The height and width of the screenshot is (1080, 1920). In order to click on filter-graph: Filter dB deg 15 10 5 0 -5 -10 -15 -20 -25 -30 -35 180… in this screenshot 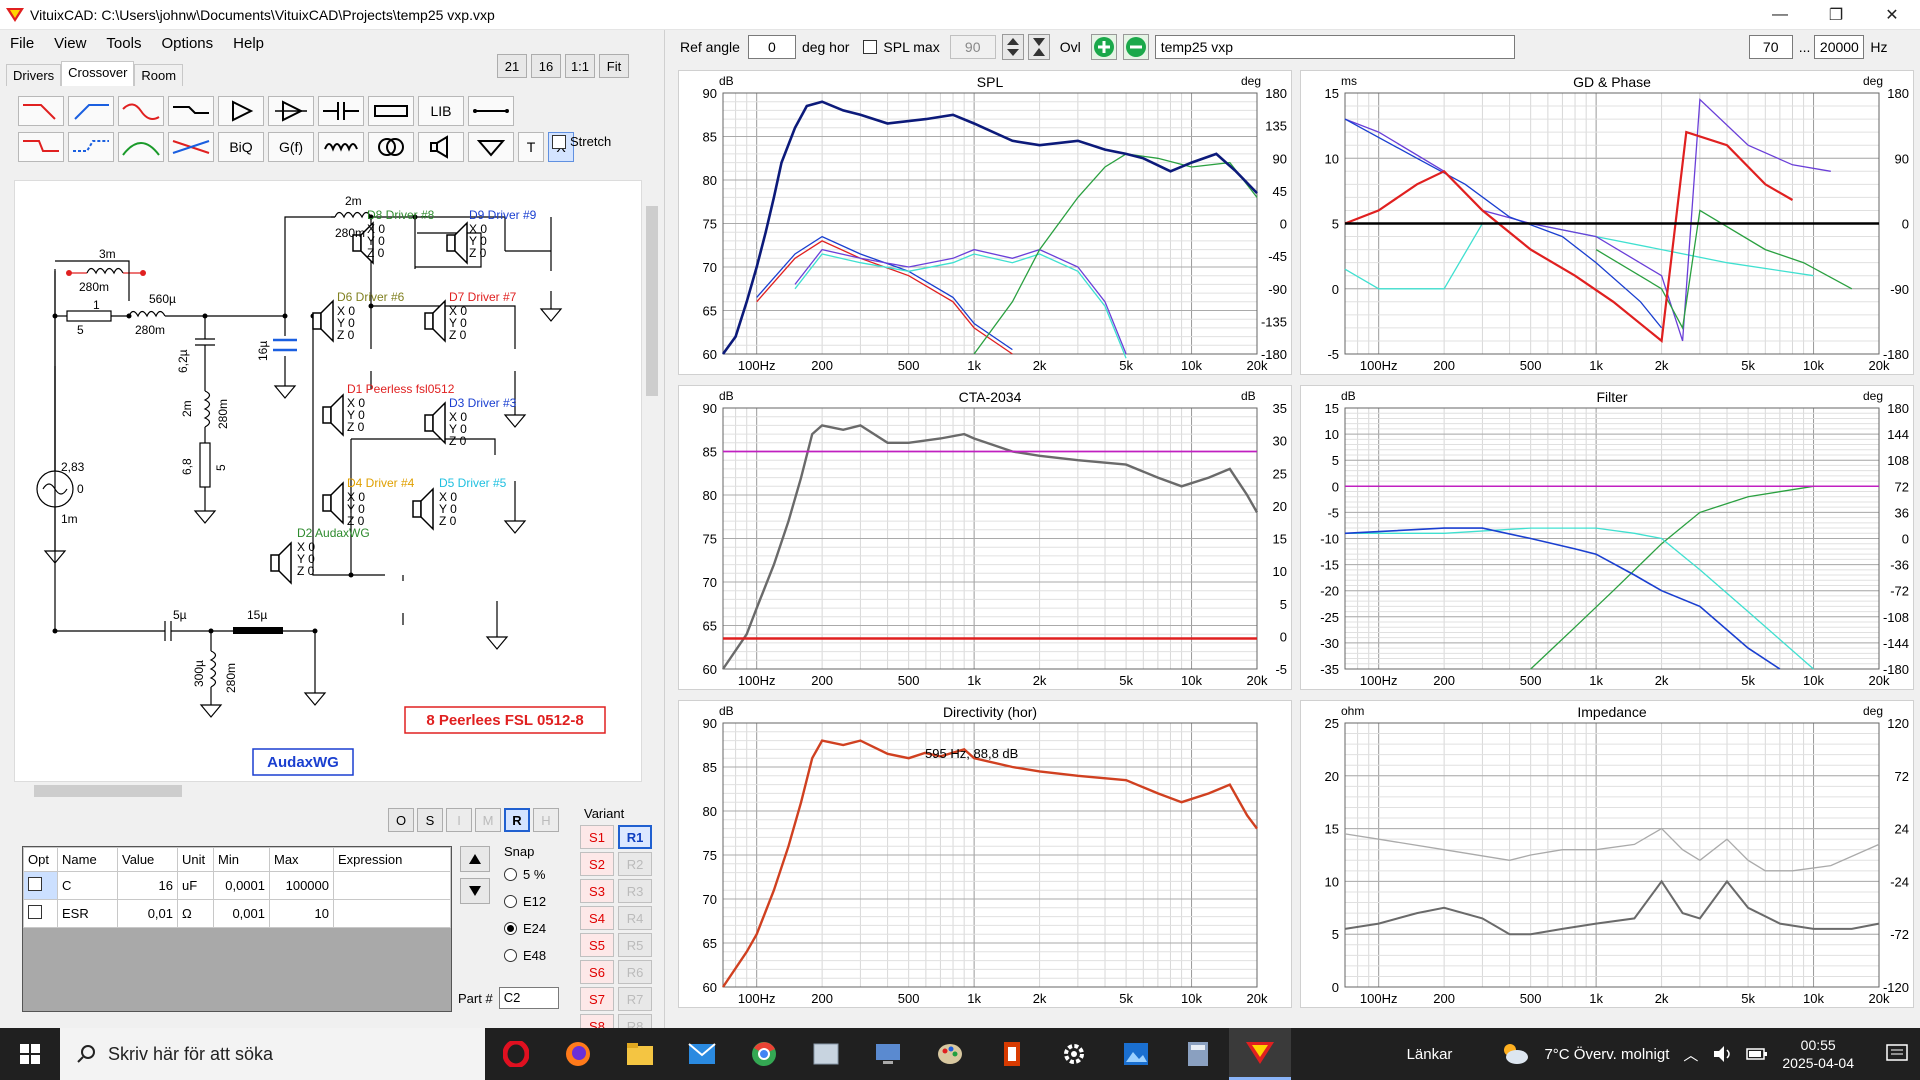, I will do `click(1607, 537)`.